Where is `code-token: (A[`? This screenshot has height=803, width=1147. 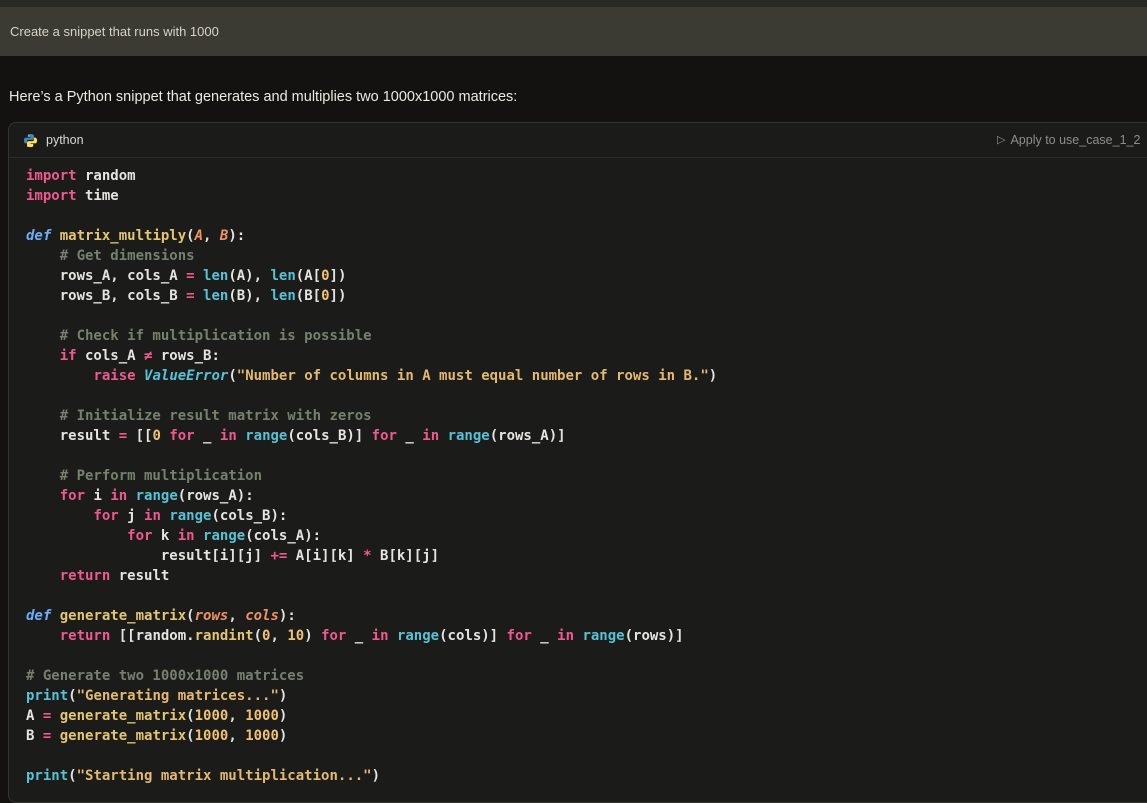 code-token: (A[ is located at coordinates (308, 276).